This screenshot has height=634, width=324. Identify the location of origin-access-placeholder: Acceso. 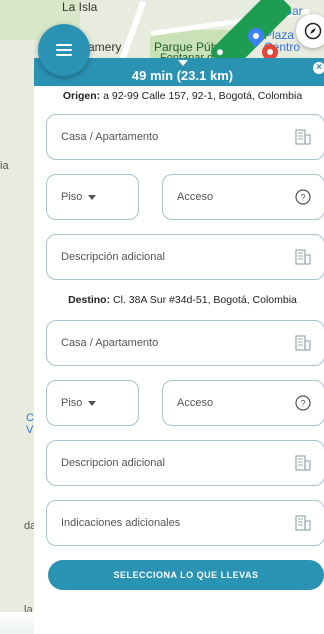
(195, 197).